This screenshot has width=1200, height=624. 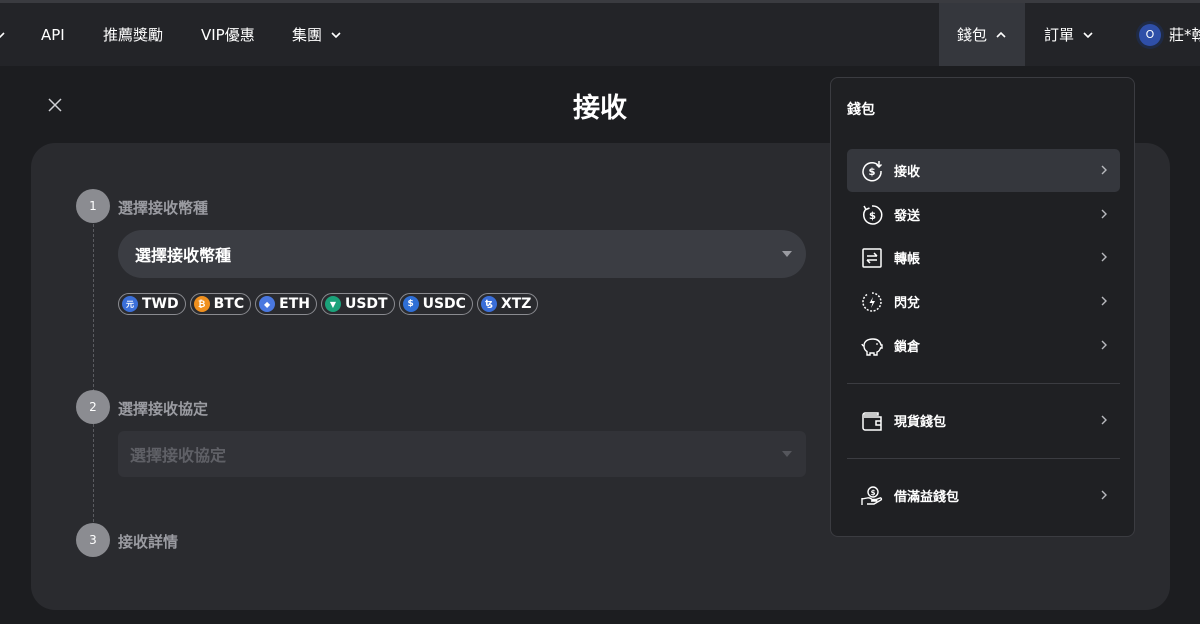 I want to click on btc-icon: ₿, so click(x=201, y=304).